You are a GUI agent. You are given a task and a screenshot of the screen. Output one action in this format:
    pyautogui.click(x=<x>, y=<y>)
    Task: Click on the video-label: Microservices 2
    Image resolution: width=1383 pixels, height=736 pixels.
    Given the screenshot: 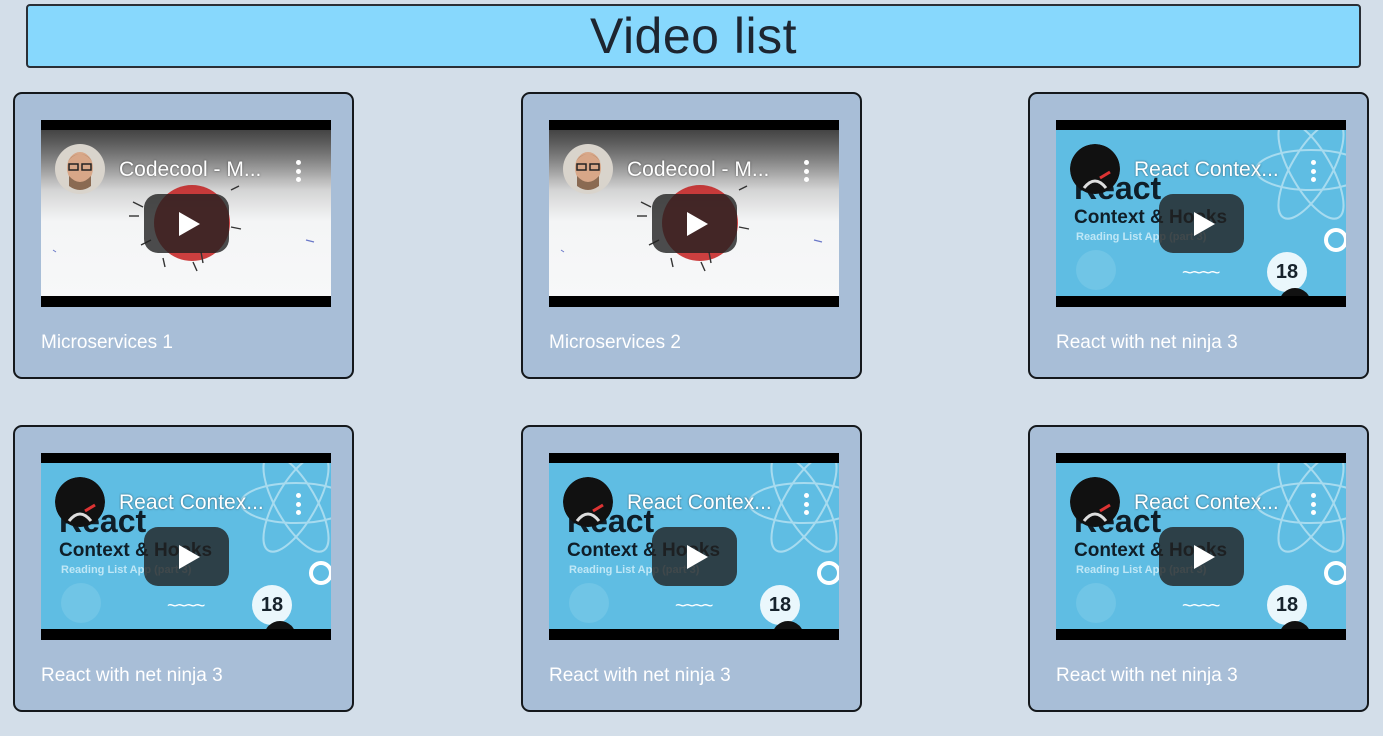 What is the action you would take?
    pyautogui.click(x=615, y=342)
    